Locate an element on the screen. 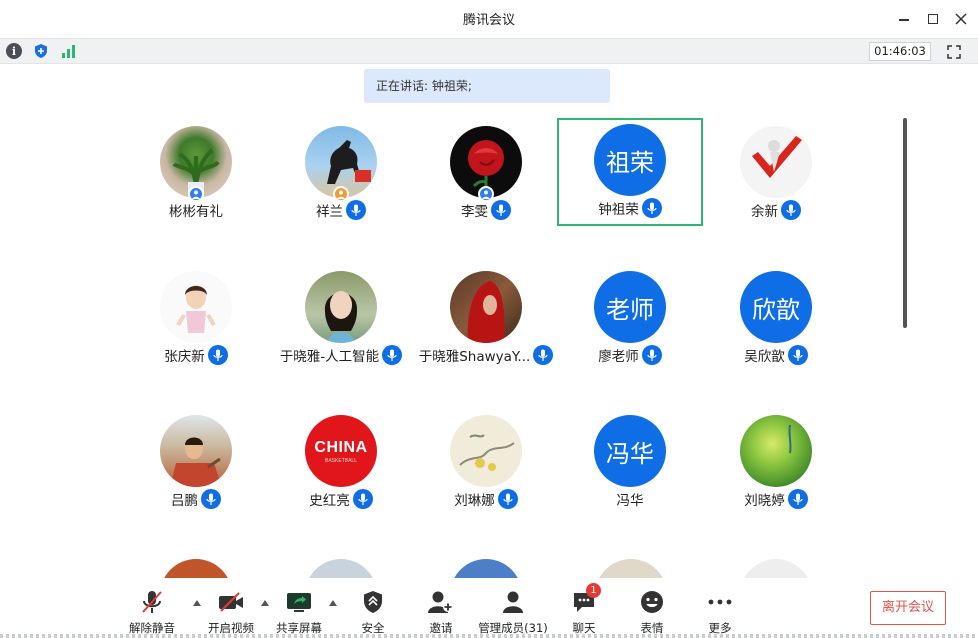  participant-name: 冯华 is located at coordinates (630, 501).